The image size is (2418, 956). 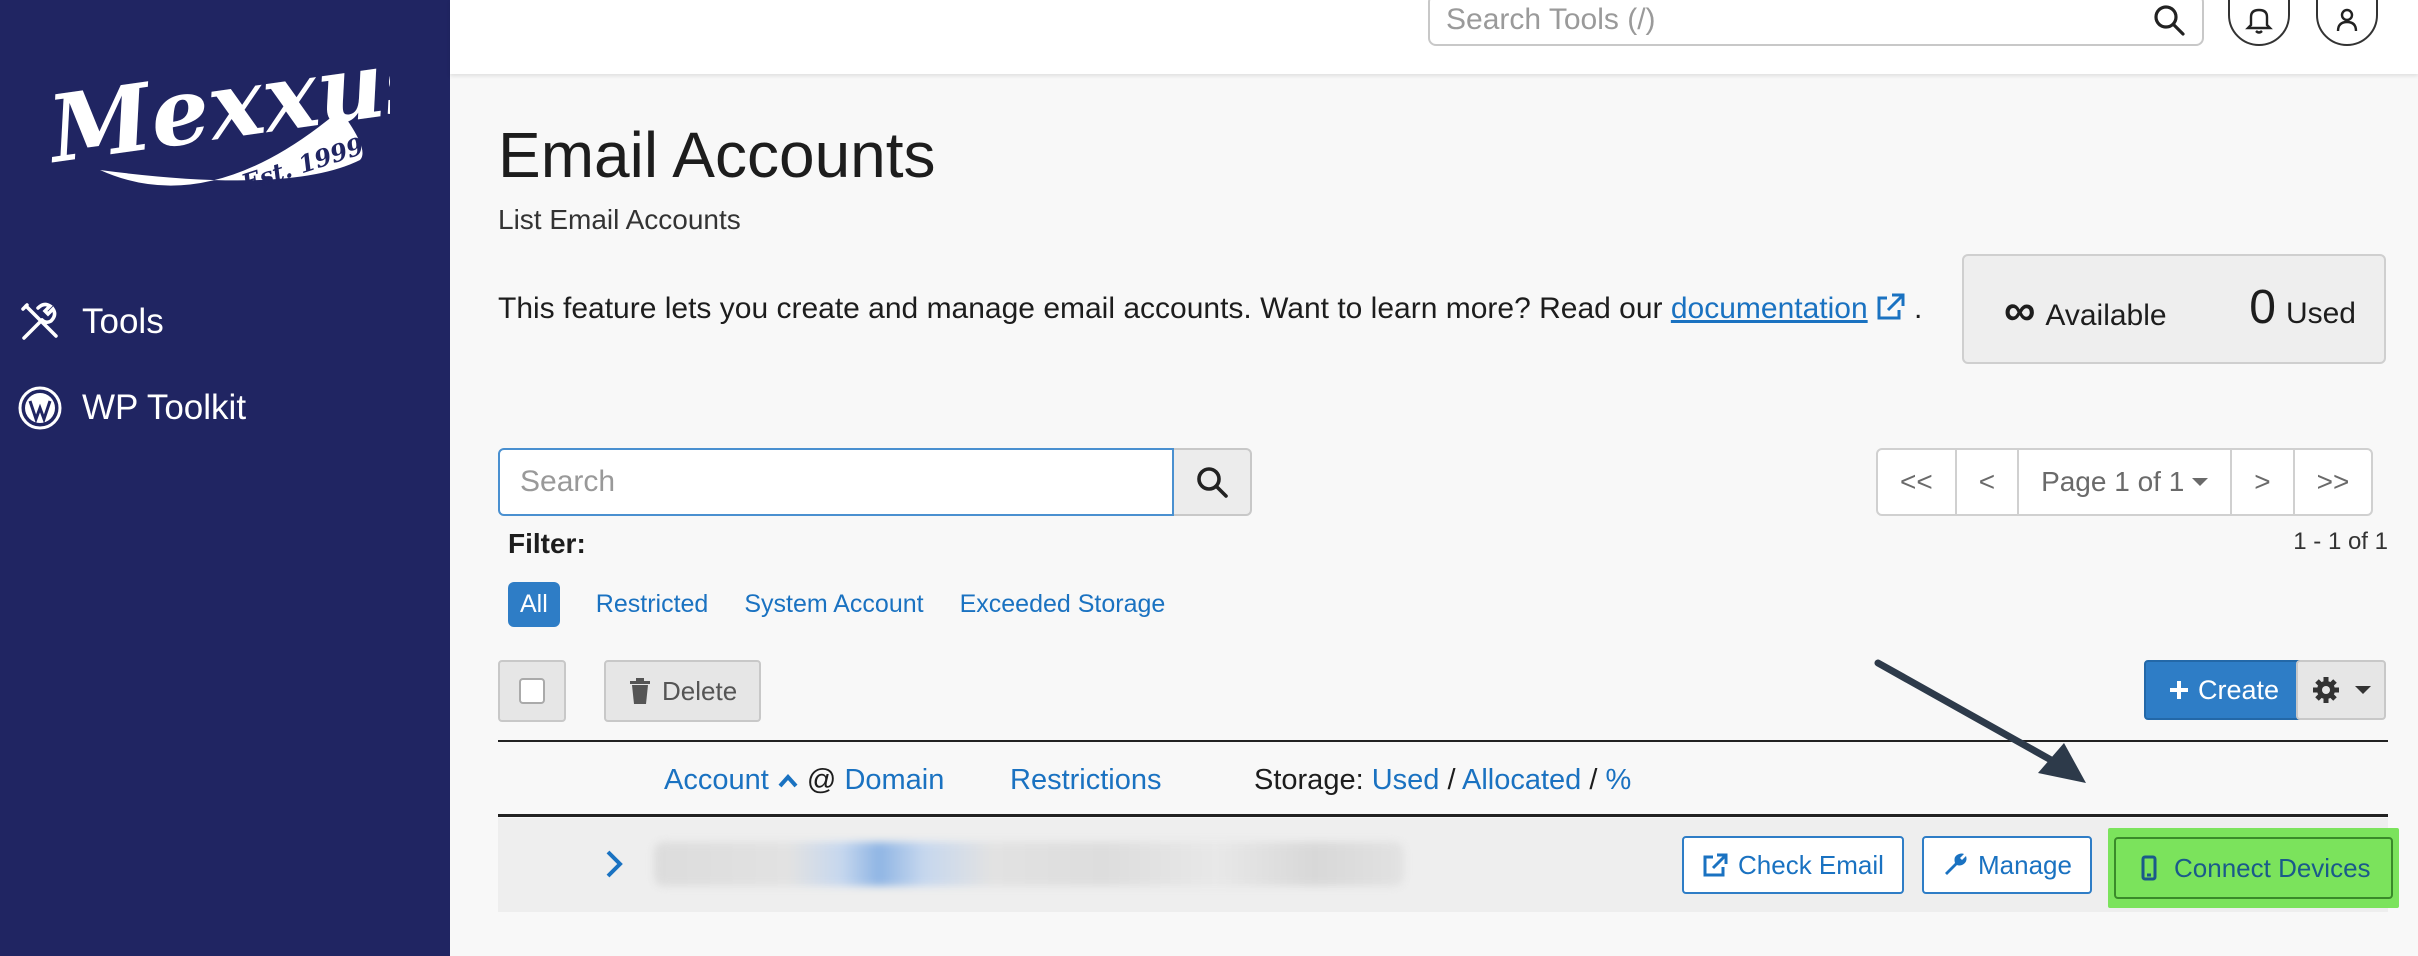 What do you see at coordinates (123, 321) in the screenshot?
I see `sidebar-item-label: Tools` at bounding box center [123, 321].